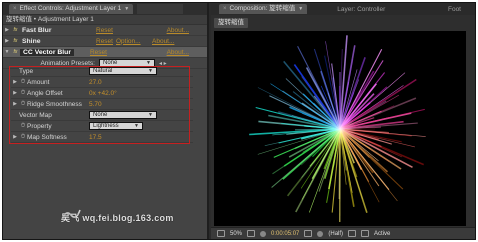 Image resolution: width=478 pixels, height=242 pixels. What do you see at coordinates (95, 104) in the screenshot?
I see `ridge-smoothness-value: 5.70` at bounding box center [95, 104].